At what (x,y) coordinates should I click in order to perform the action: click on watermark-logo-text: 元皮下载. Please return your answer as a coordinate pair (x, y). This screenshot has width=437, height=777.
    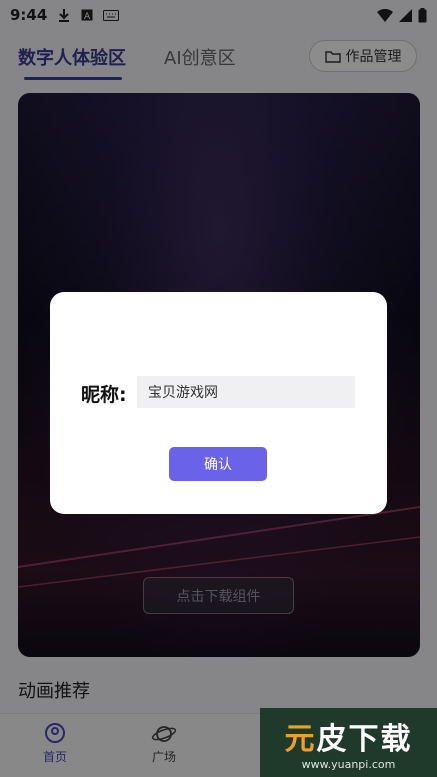
    Looking at the image, I should click on (349, 736).